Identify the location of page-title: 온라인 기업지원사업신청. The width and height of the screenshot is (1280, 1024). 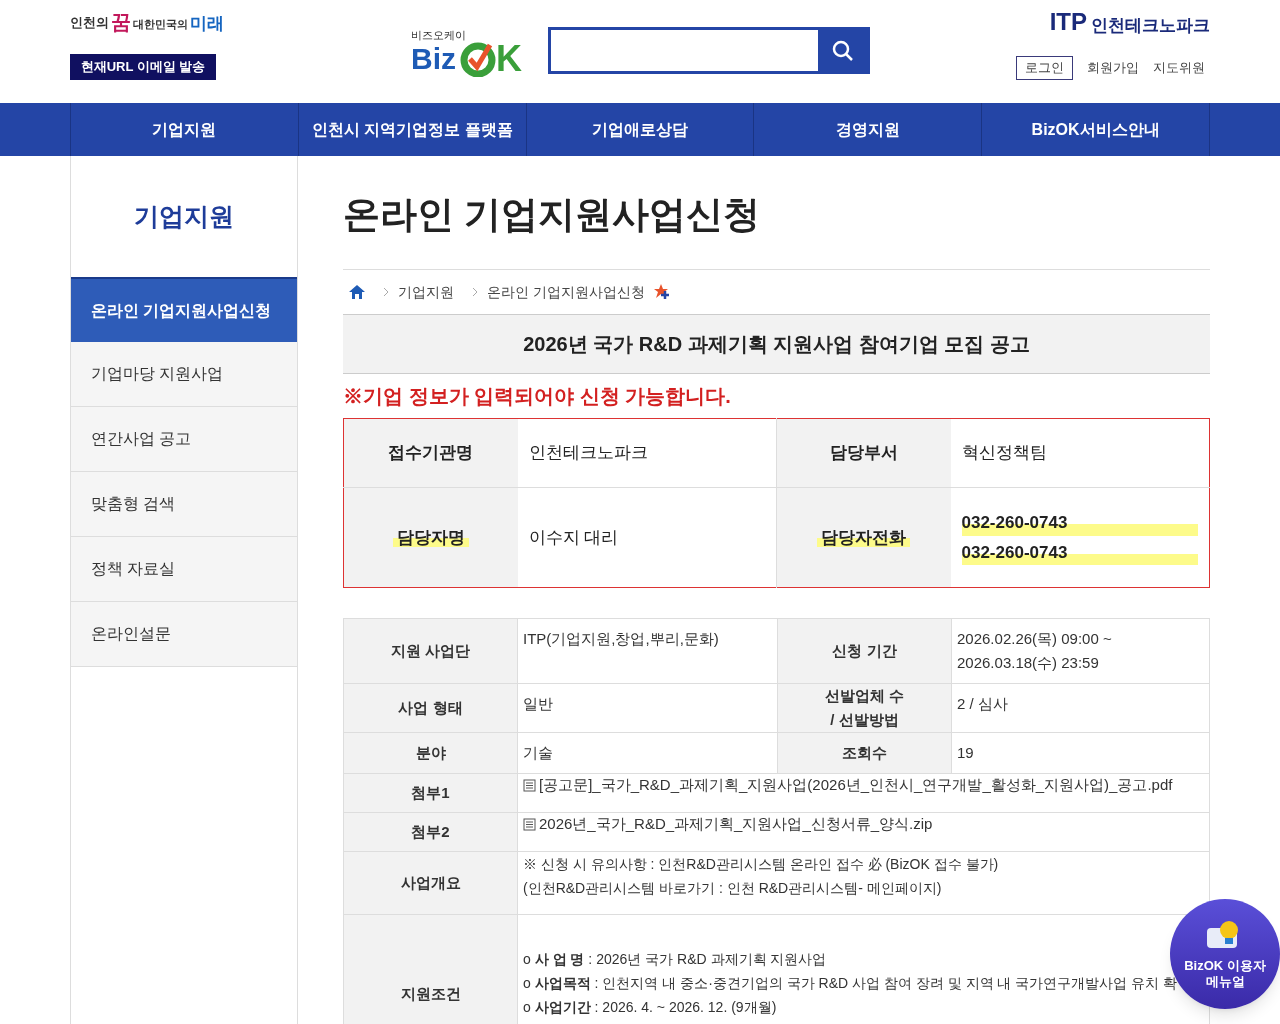
(776, 233).